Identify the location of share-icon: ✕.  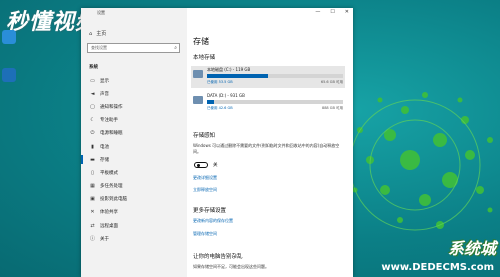
(92, 212).